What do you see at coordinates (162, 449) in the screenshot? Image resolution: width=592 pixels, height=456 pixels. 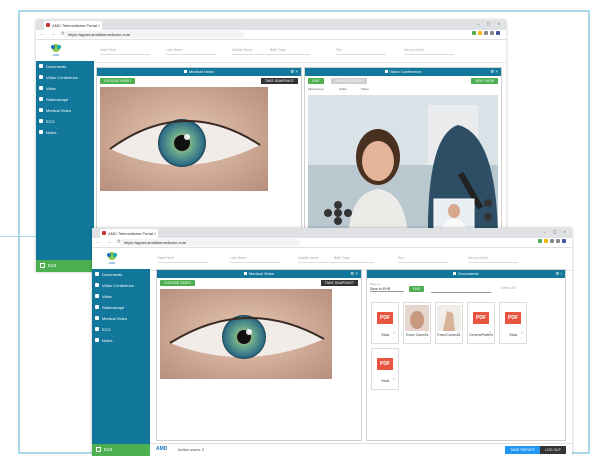 I see `footer-logo: AMD` at bounding box center [162, 449].